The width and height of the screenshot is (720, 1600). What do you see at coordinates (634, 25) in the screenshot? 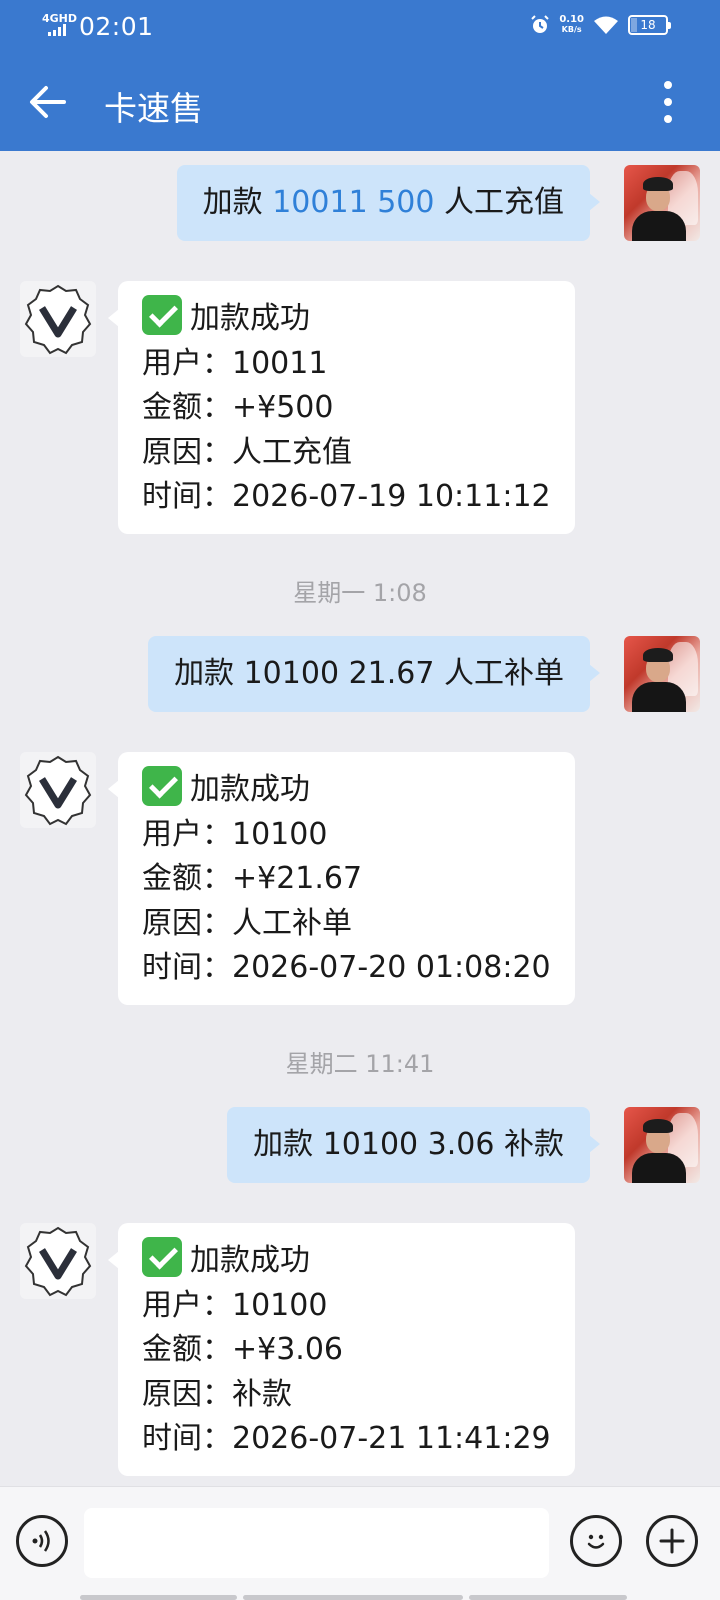
I see `battery-fill` at bounding box center [634, 25].